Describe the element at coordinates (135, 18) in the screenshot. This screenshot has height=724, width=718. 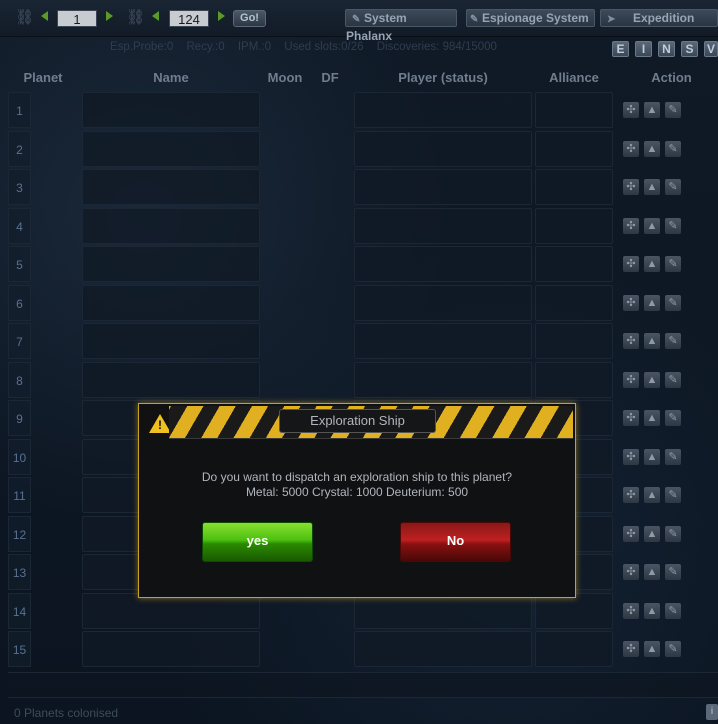
I see `system-link-icon: ⛓` at that location.